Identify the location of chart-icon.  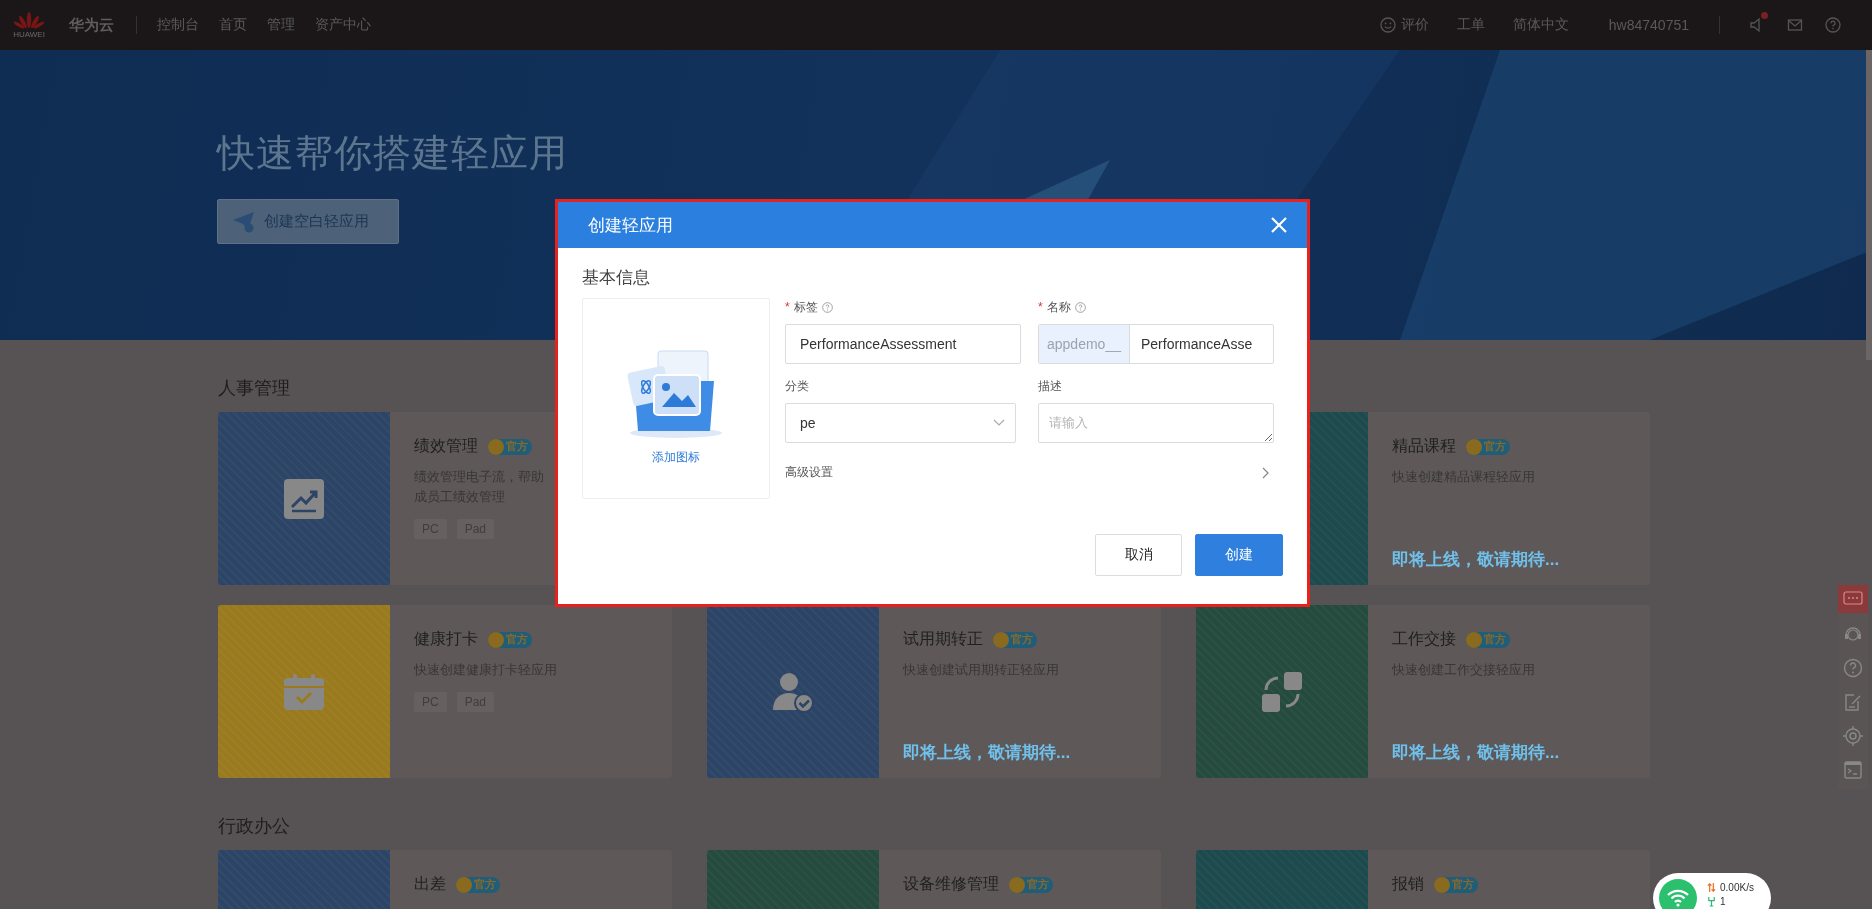
(304, 498).